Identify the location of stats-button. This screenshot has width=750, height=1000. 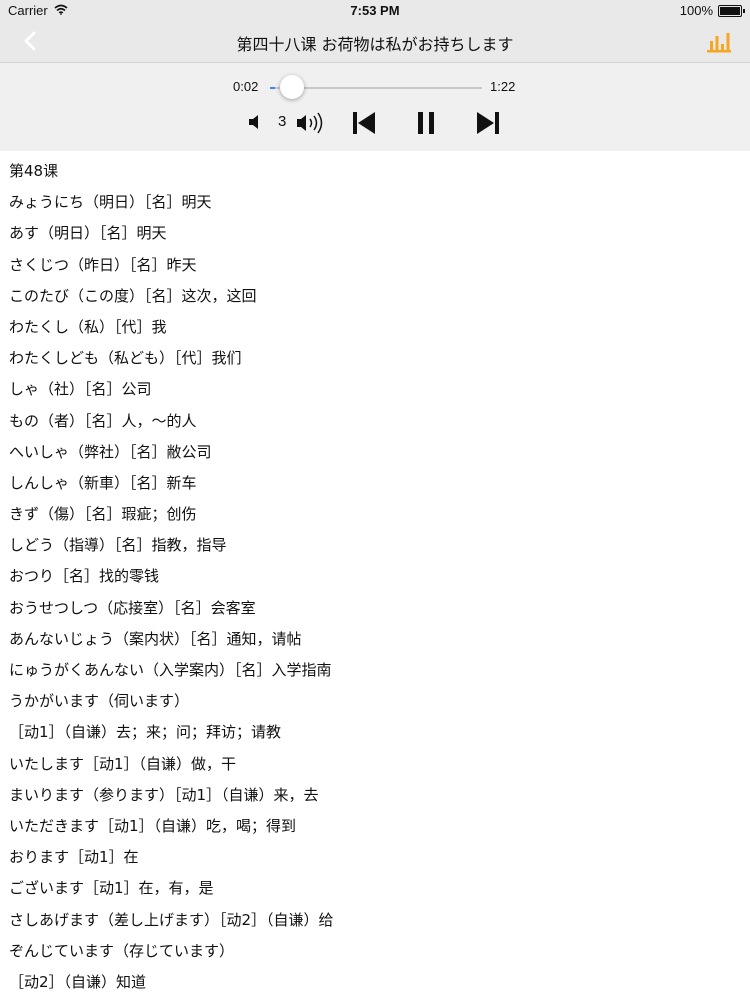
(720, 43).